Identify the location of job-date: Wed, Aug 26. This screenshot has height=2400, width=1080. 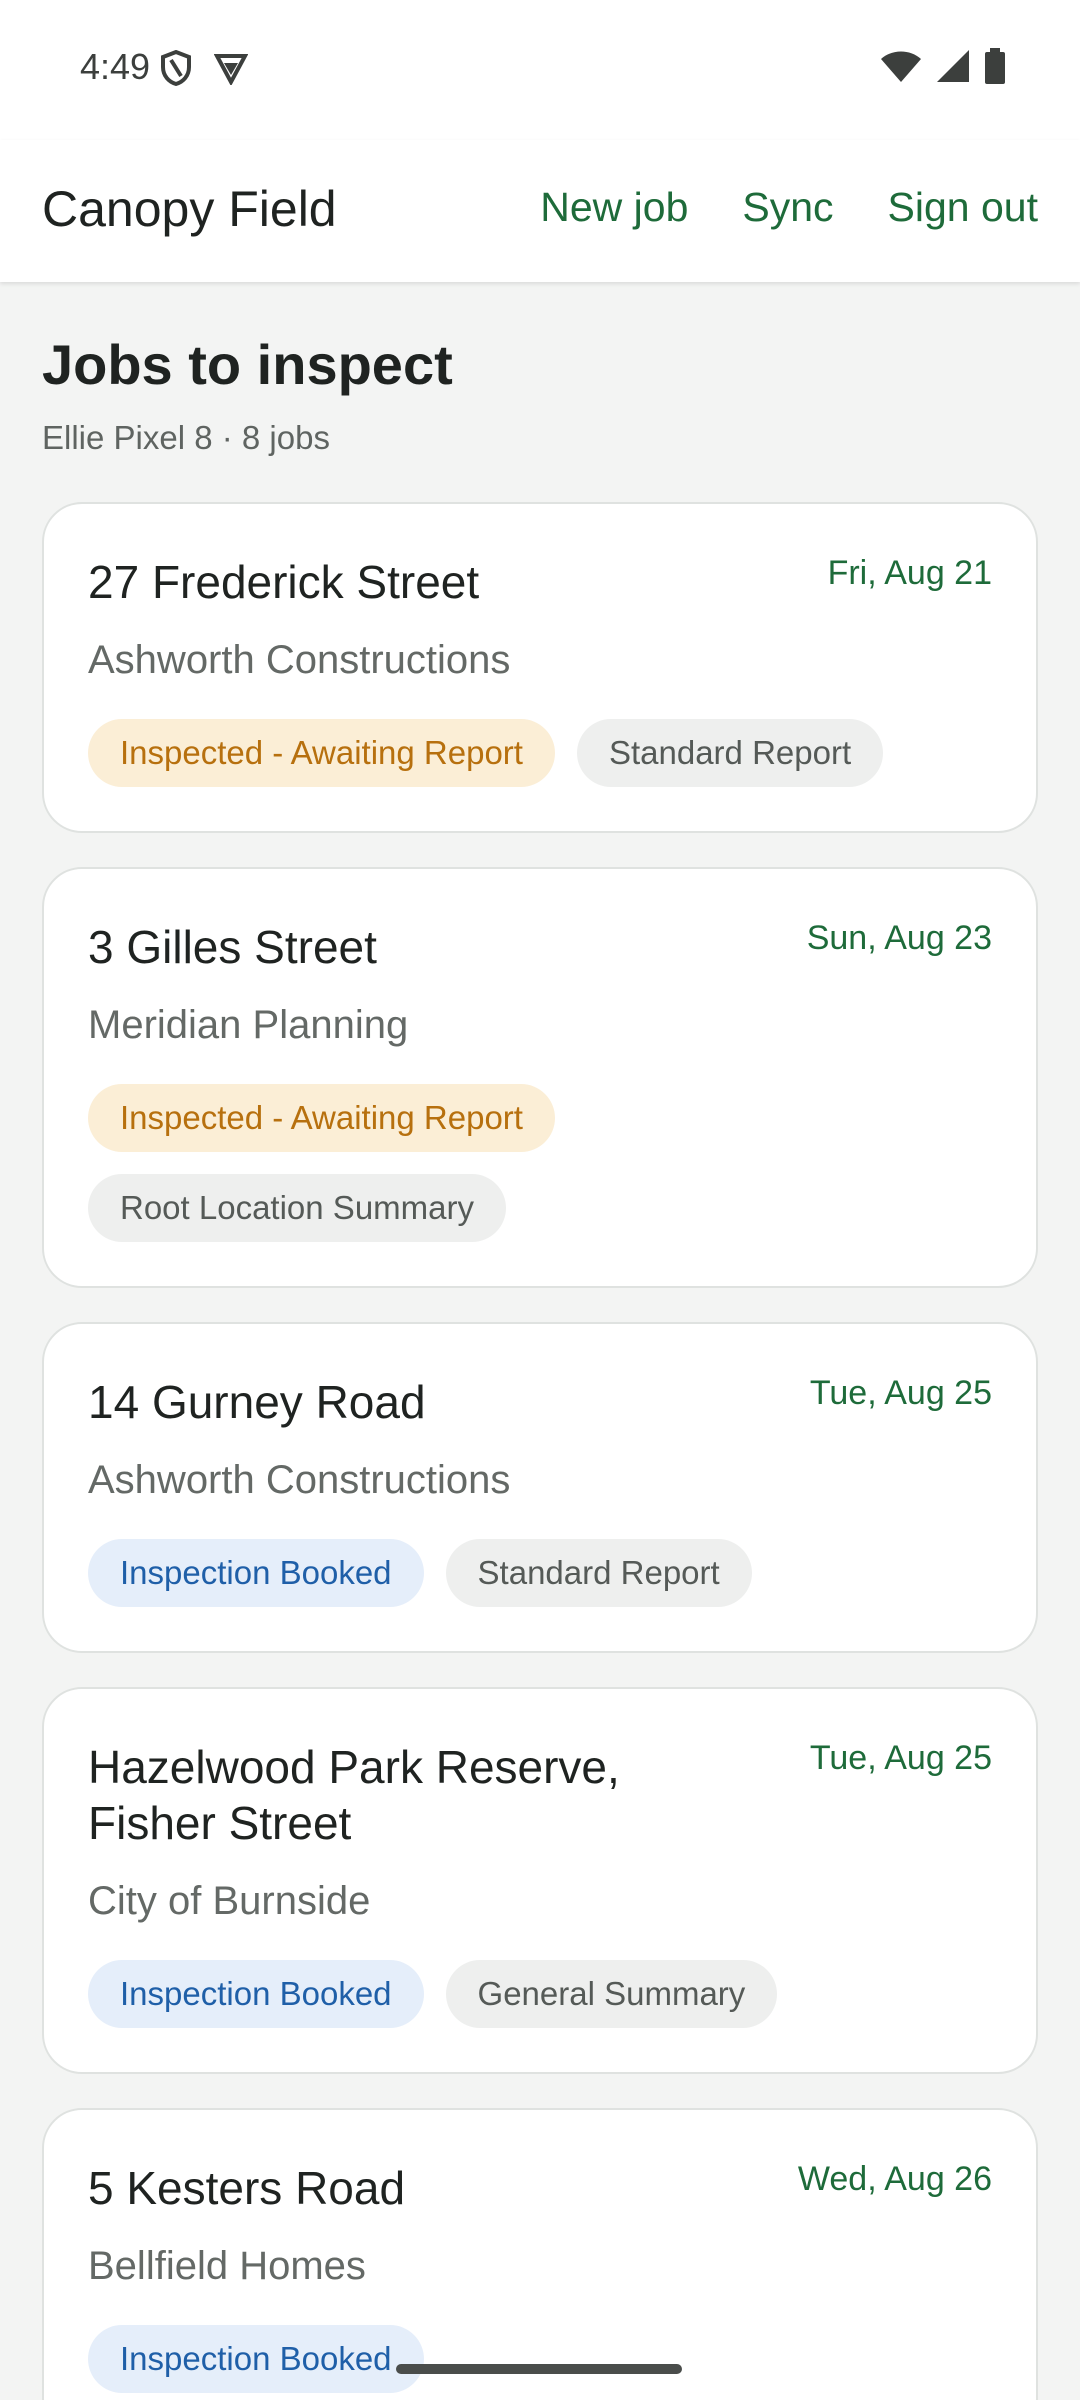
(894, 2179).